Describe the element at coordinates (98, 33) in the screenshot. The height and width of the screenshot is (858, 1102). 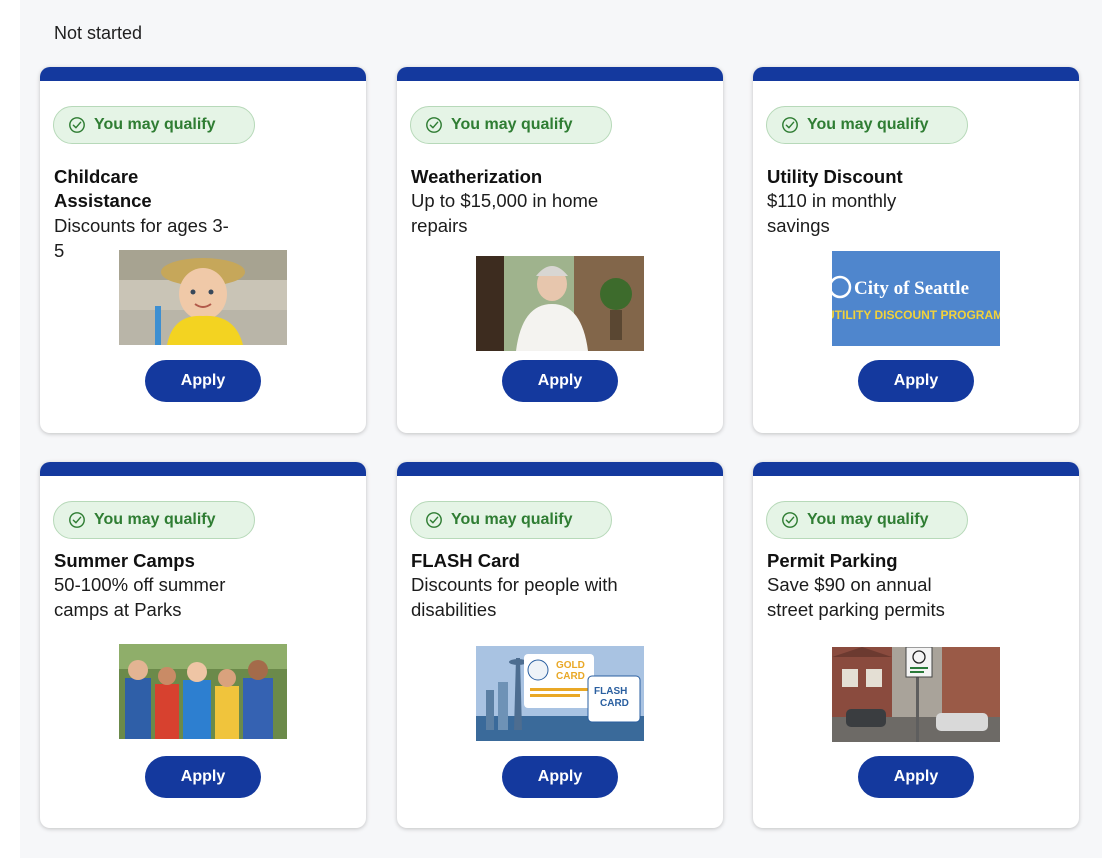
I see `section-title: Not started` at that location.